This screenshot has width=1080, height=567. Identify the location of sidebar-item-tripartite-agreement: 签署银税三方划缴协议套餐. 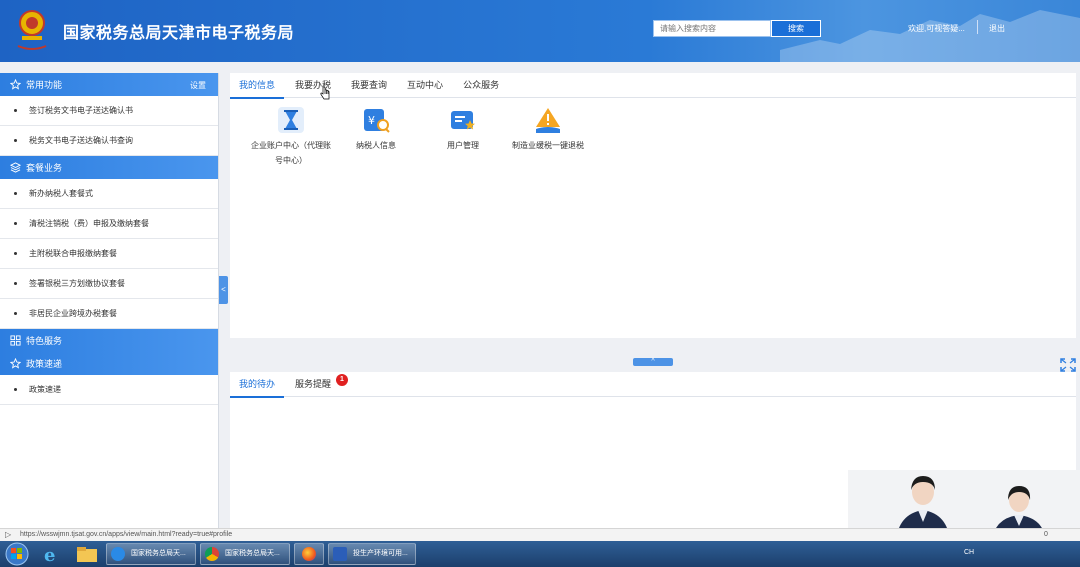
(109, 284).